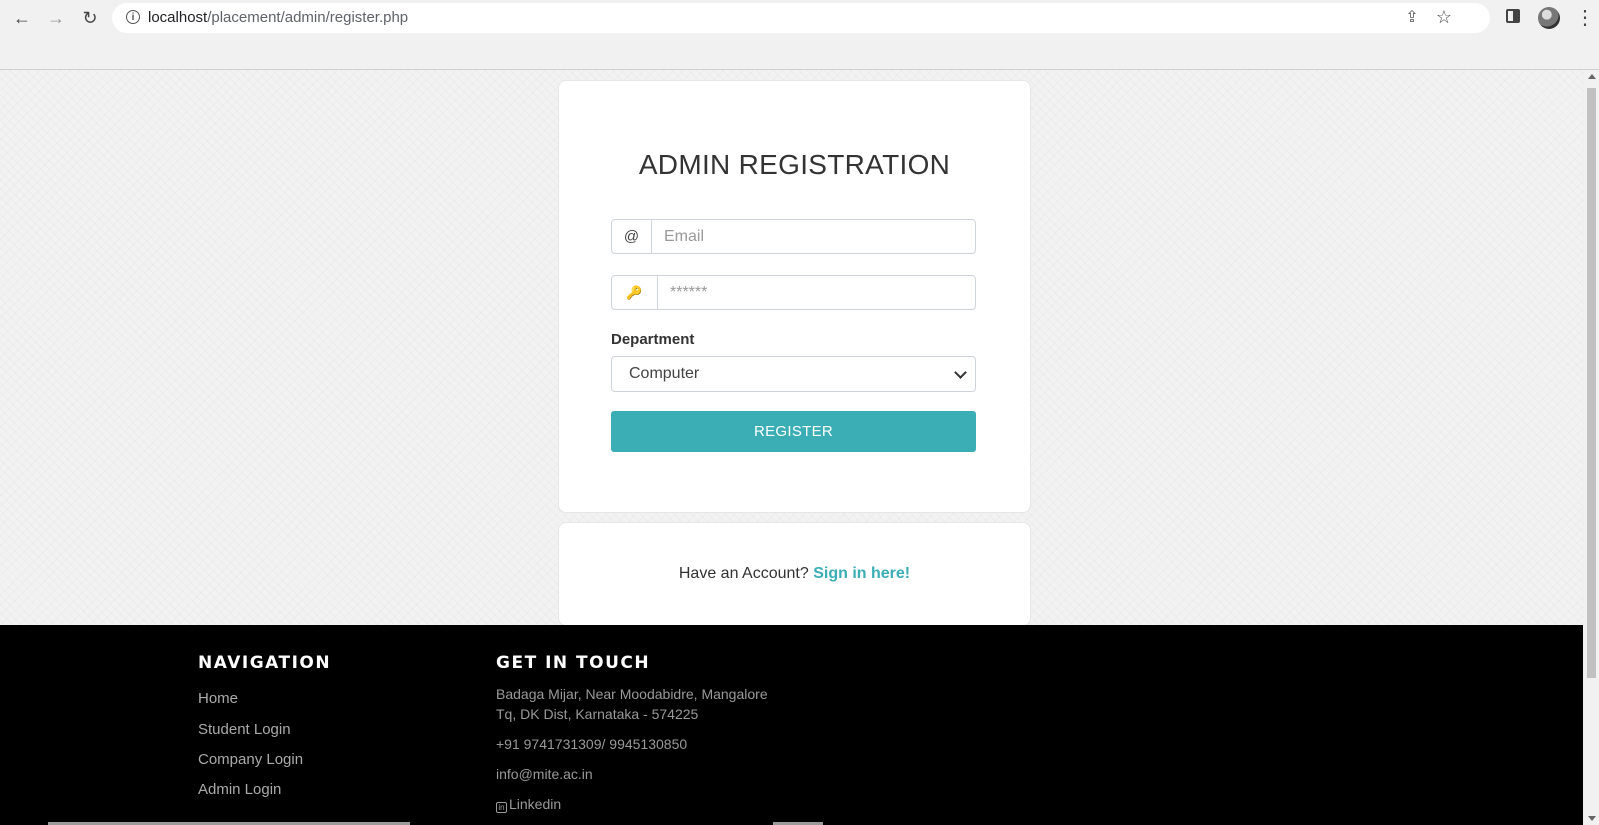 The height and width of the screenshot is (825, 1599). What do you see at coordinates (653, 339) in the screenshot?
I see `department-label: Department` at bounding box center [653, 339].